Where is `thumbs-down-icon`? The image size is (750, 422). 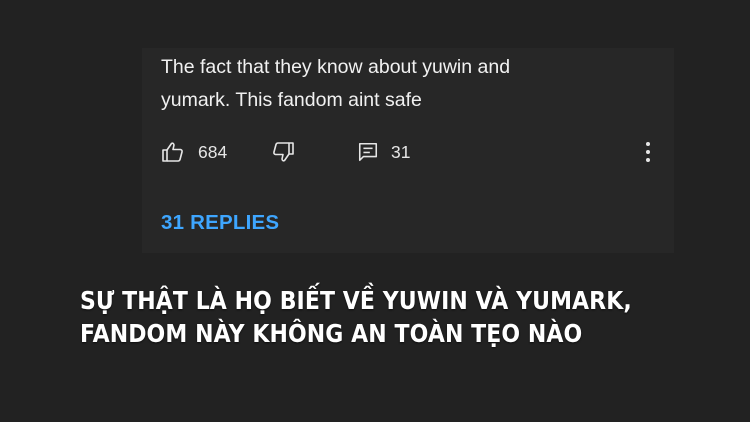 thumbs-down-icon is located at coordinates (283, 152).